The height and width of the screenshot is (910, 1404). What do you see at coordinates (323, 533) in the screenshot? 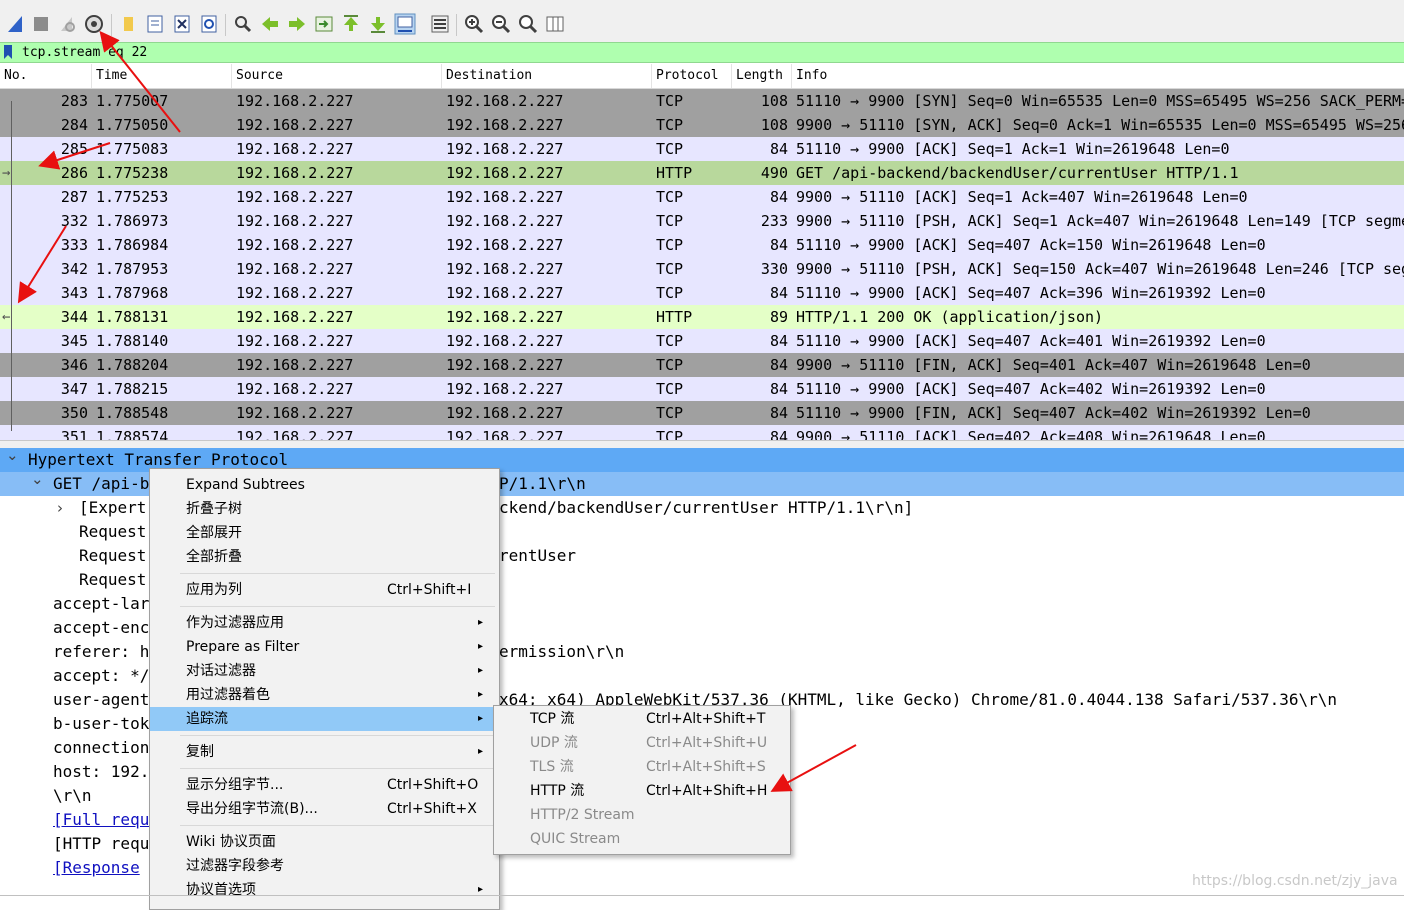
I see `context-menu-item: 全部展开` at bounding box center [323, 533].